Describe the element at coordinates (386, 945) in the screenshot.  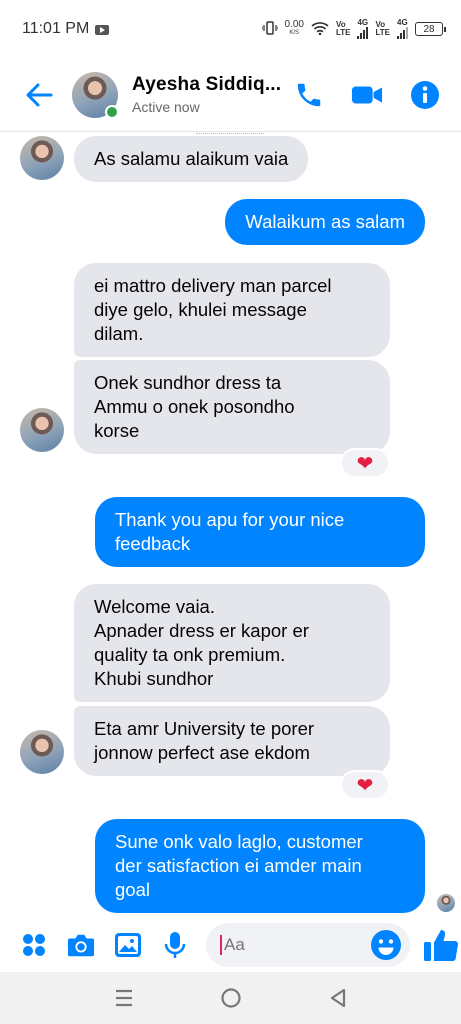
I see `emoji-icon` at that location.